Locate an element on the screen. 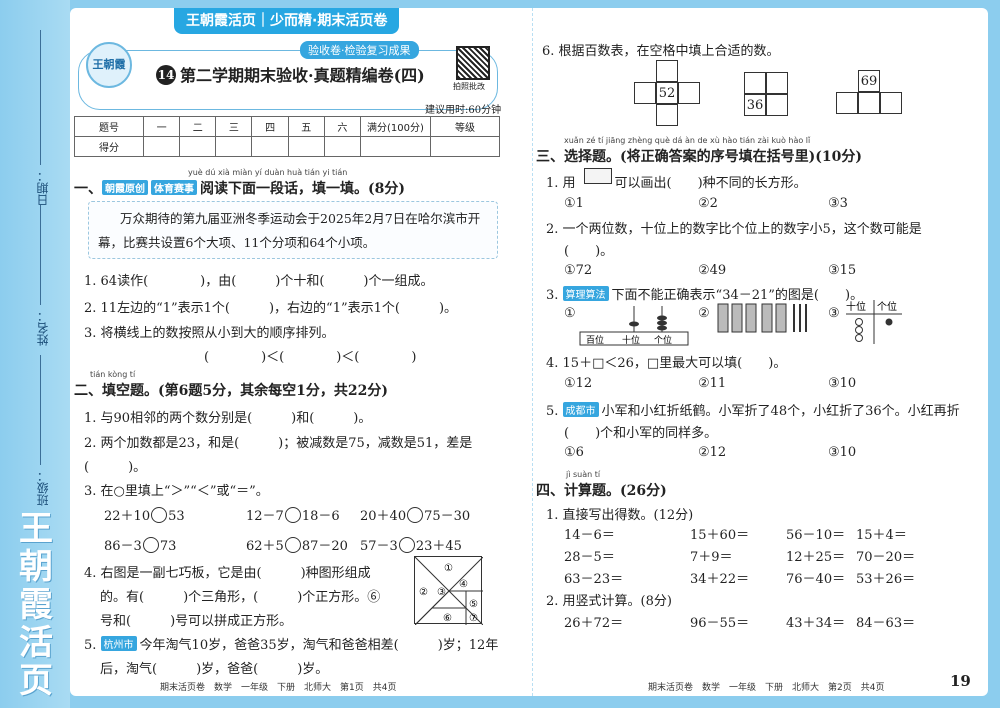 This screenshot has height=708, width=1000. calc-item: 15＋4＝ is located at coordinates (881, 533).